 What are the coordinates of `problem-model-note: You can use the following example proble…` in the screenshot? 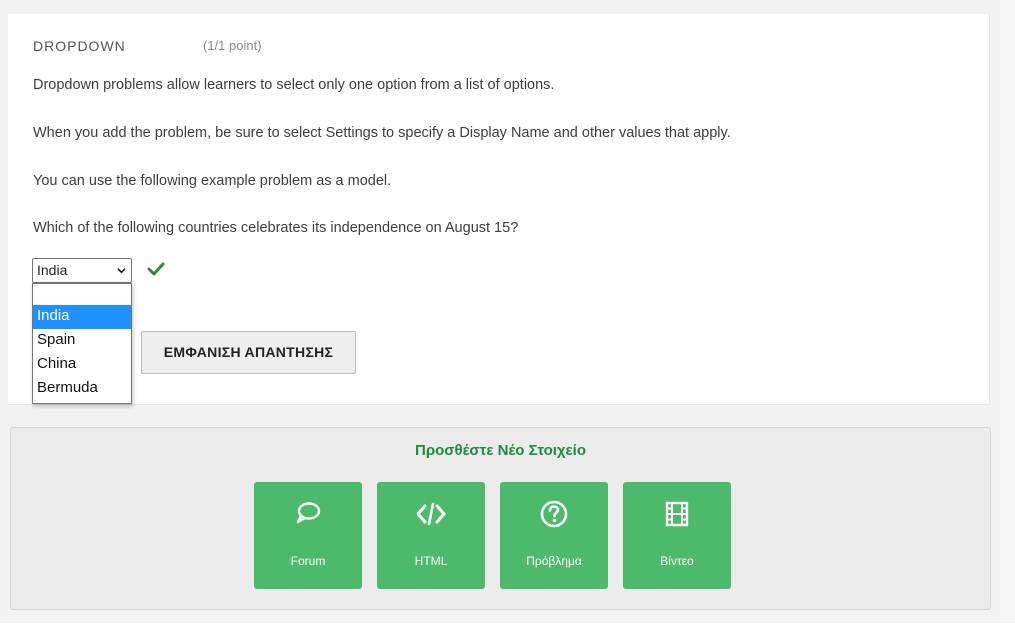 It's located at (212, 181).